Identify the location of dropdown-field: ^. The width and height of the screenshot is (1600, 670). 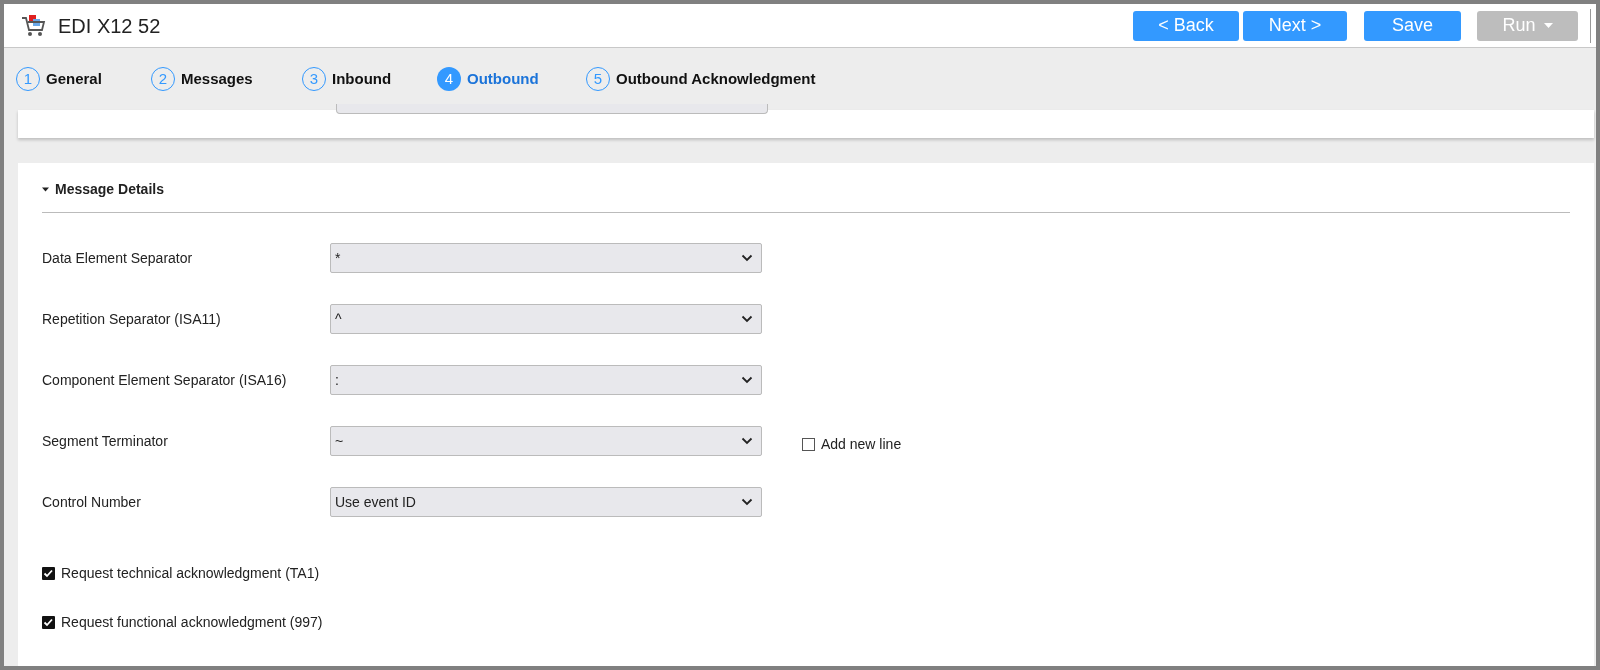
(546, 319).